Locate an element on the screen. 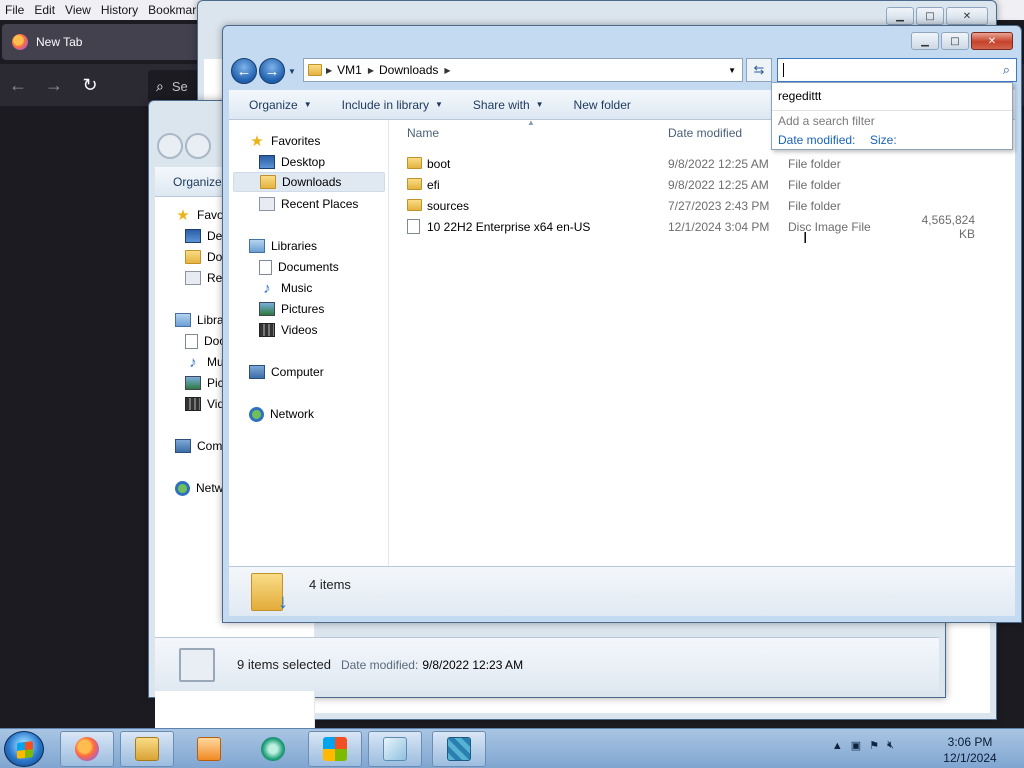  nav-music: ♪ Music is located at coordinates (285, 288).